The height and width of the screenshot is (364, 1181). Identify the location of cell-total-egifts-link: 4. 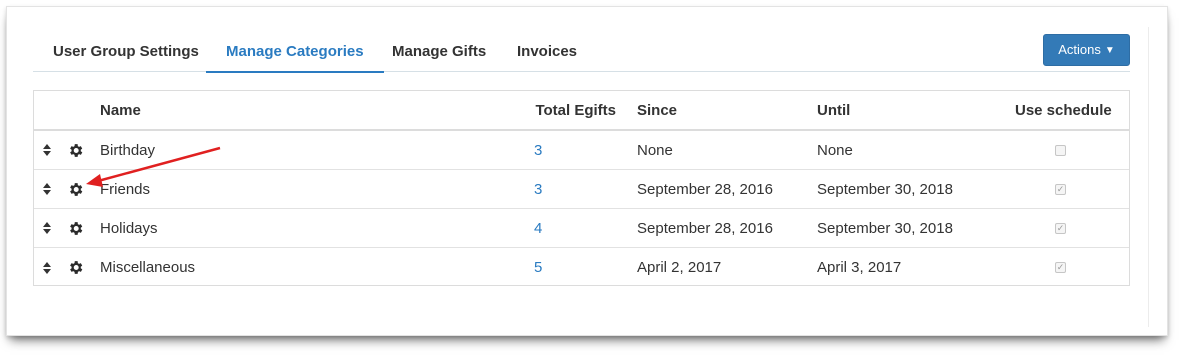
(540, 228).